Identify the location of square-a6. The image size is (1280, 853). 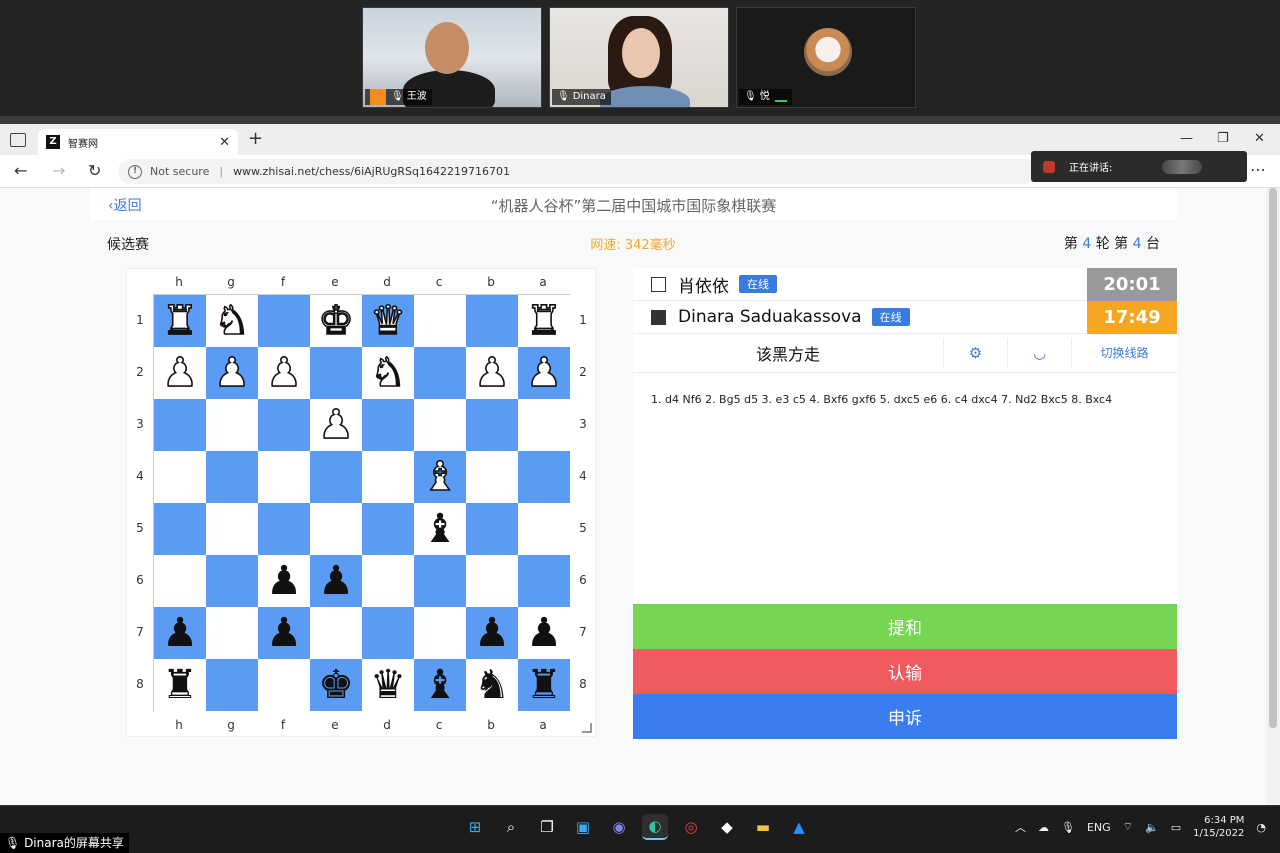
(544, 581).